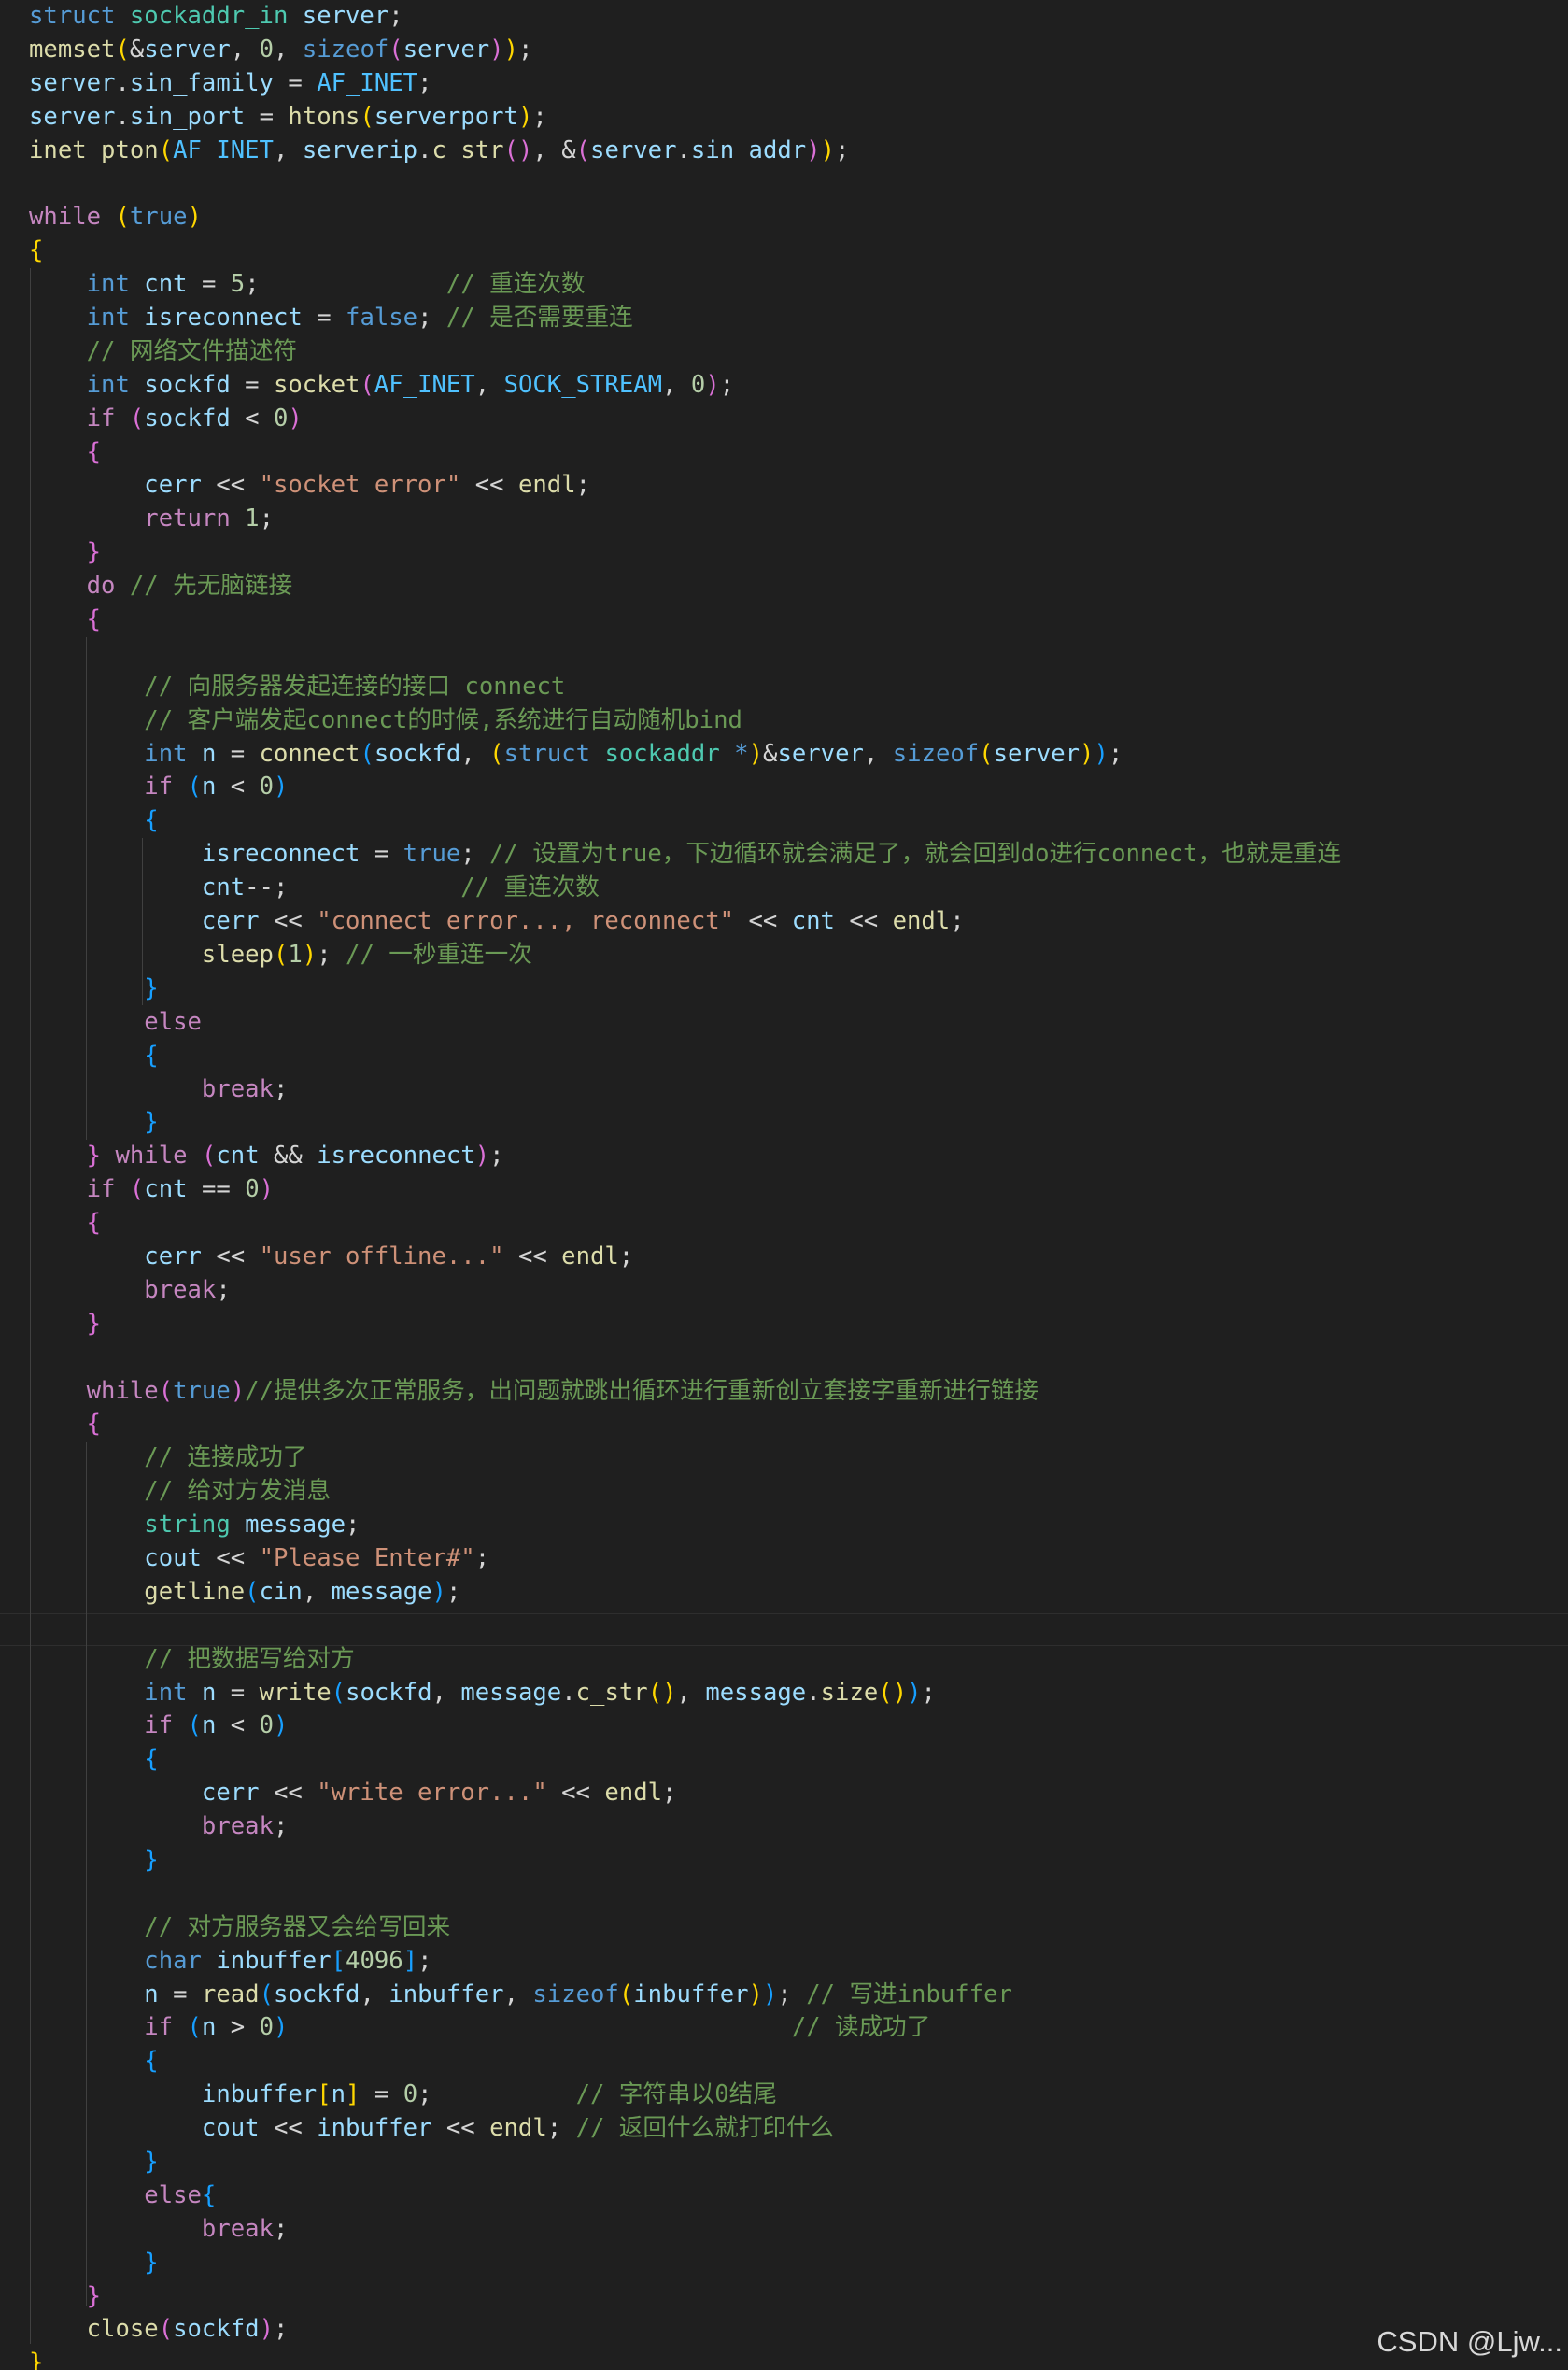 The width and height of the screenshot is (1568, 2370). I want to click on code-token: ., so click(813, 1693).